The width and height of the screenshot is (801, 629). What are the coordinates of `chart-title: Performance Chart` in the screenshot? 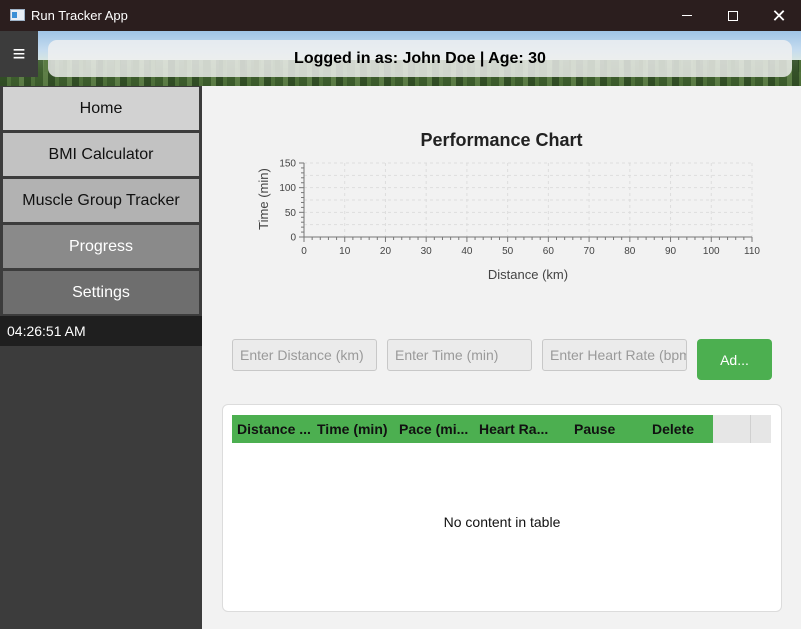 It's located at (501, 140).